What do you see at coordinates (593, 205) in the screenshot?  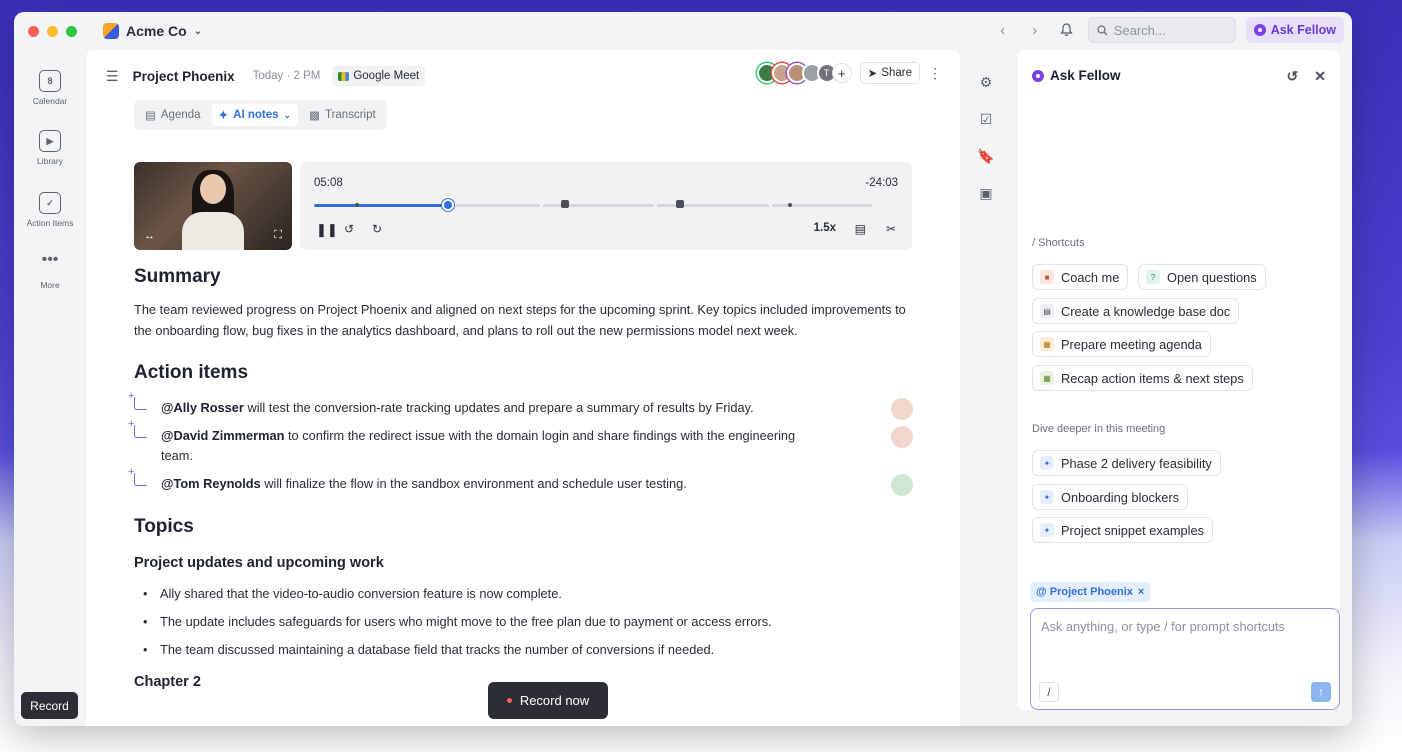 I see `playback-scrubber` at bounding box center [593, 205].